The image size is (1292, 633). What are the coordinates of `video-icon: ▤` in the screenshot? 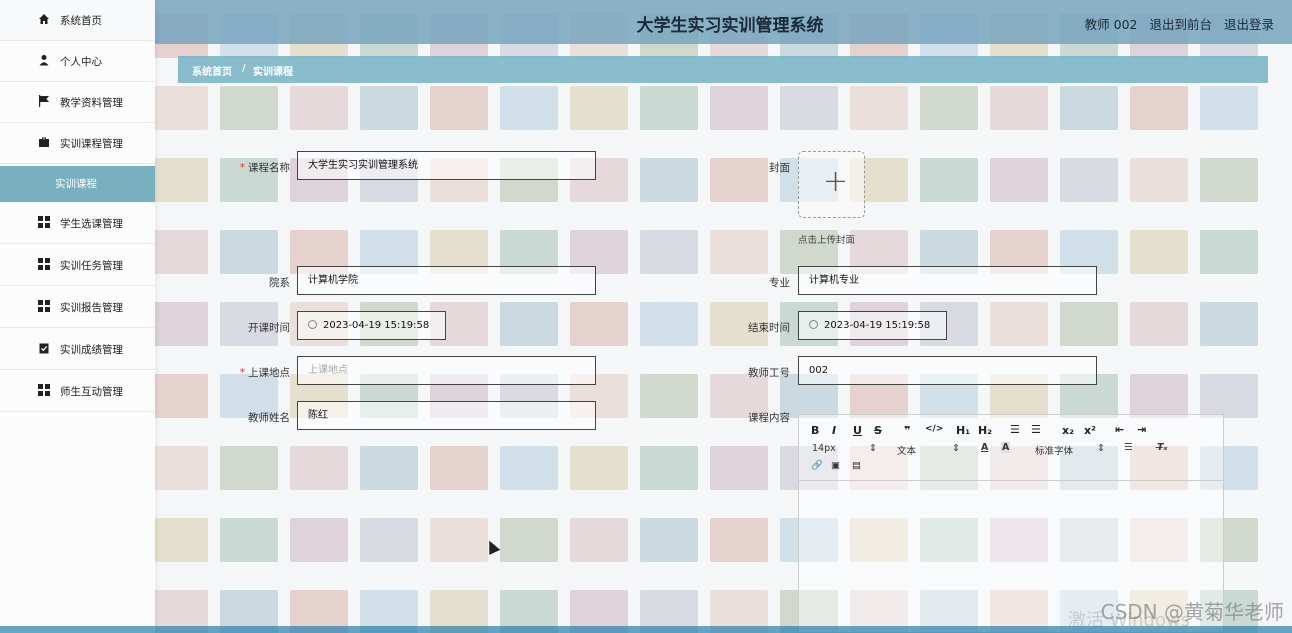 It's located at (856, 465).